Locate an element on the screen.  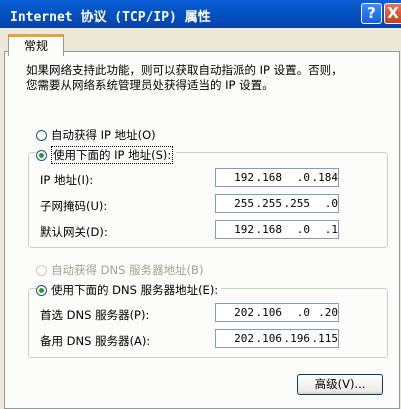
alternate-dns-label: 备用 DNS 服务器(A): is located at coordinates (95, 341).